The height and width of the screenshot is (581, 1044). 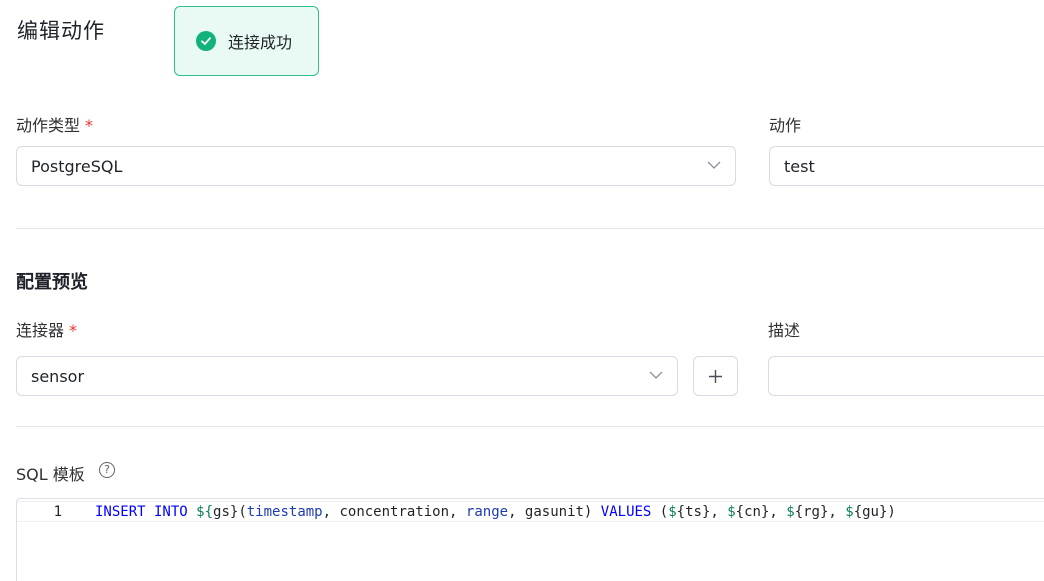 What do you see at coordinates (50, 474) in the screenshot?
I see `sql-template-label: SQL 模板` at bounding box center [50, 474].